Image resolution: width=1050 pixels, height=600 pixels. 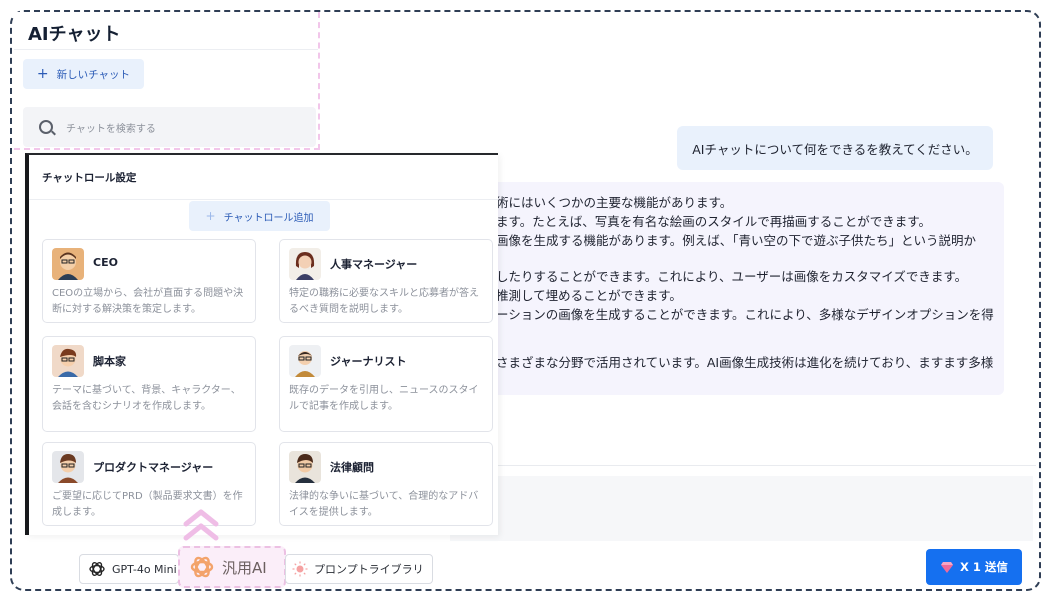 I want to click on role-name: 法律顧問, so click(x=352, y=467).